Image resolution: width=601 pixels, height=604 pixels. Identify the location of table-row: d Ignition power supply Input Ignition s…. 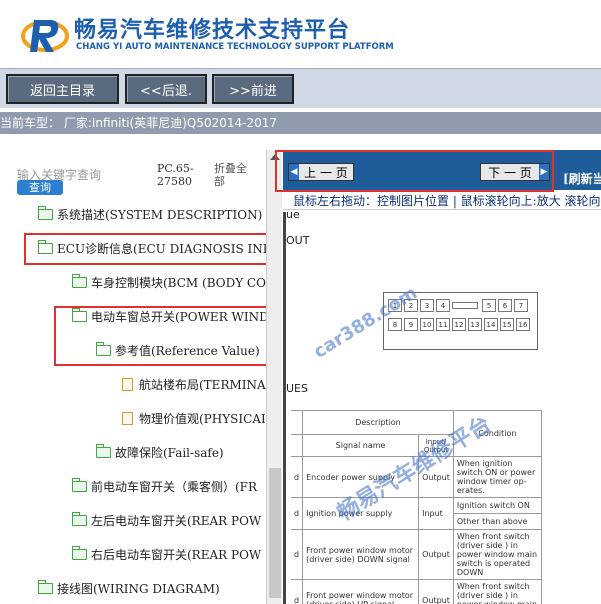
(416, 513).